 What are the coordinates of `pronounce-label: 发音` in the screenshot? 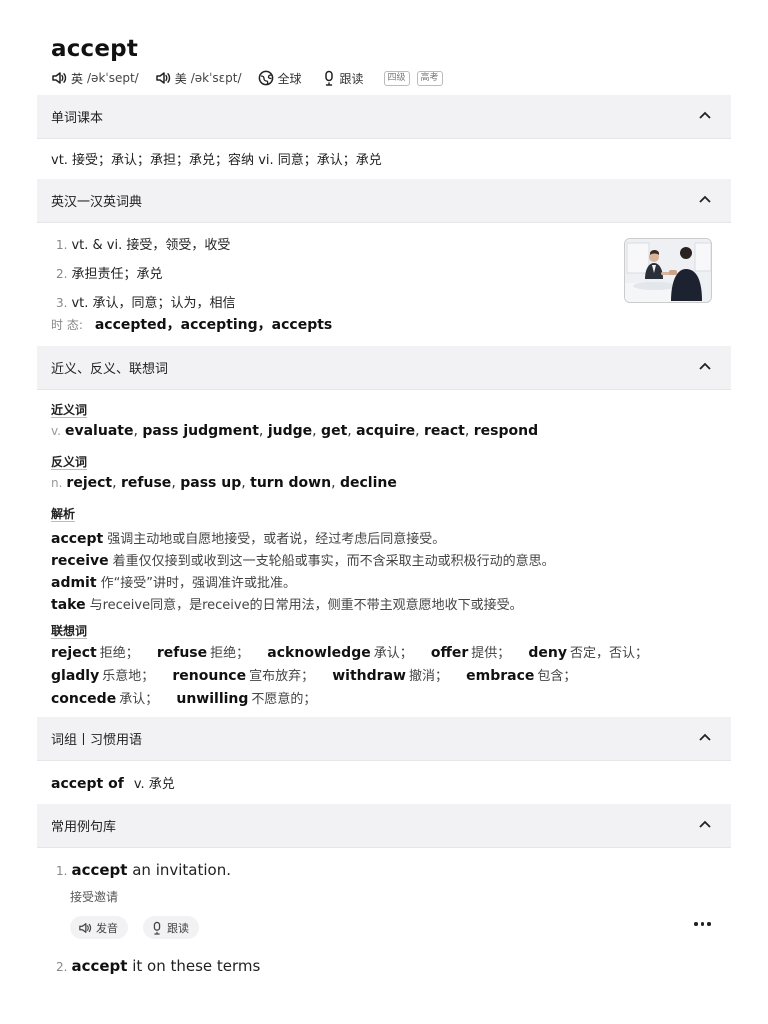 It's located at (107, 928).